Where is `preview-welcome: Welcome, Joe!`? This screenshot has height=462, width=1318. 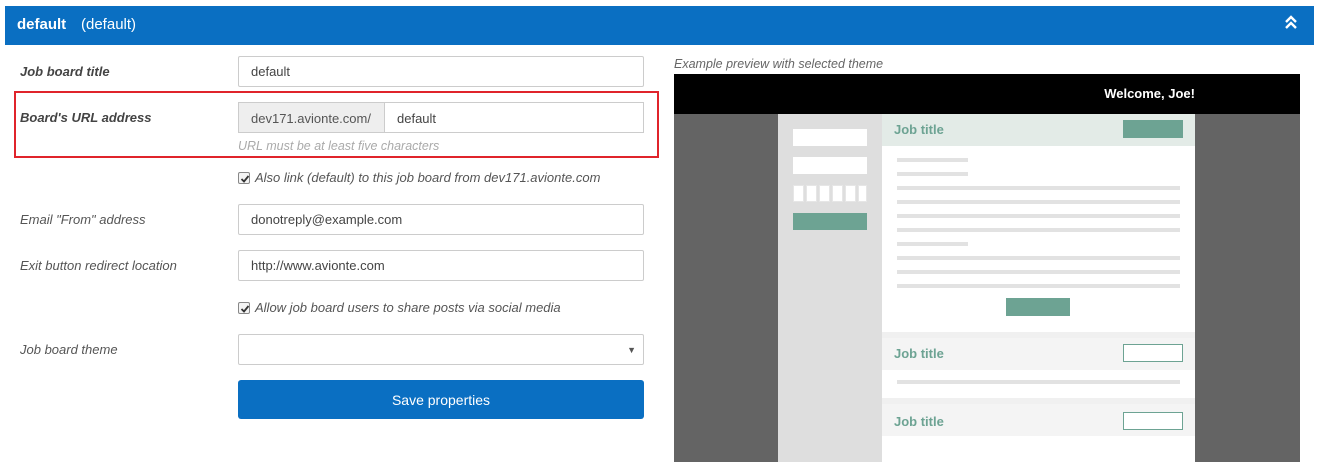 preview-welcome: Welcome, Joe! is located at coordinates (1149, 93).